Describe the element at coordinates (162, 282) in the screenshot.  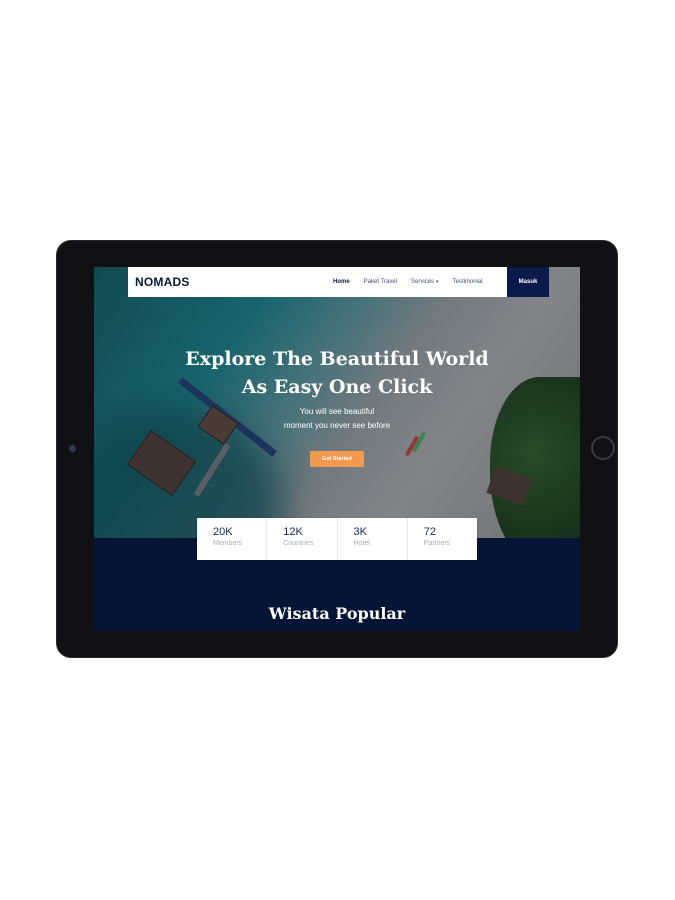
I see `brand-logo: NOMADS` at that location.